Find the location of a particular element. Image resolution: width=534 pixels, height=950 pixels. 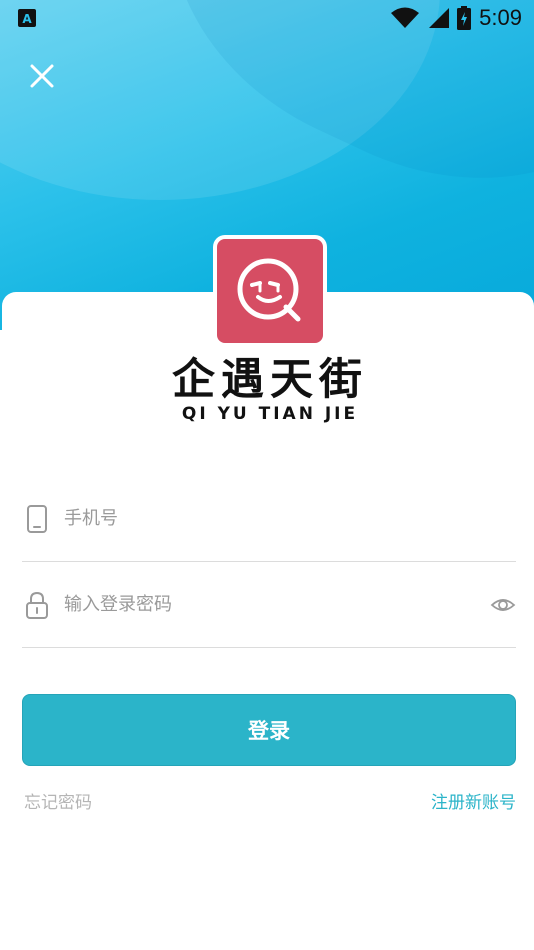

eye-icon is located at coordinates (503, 605).